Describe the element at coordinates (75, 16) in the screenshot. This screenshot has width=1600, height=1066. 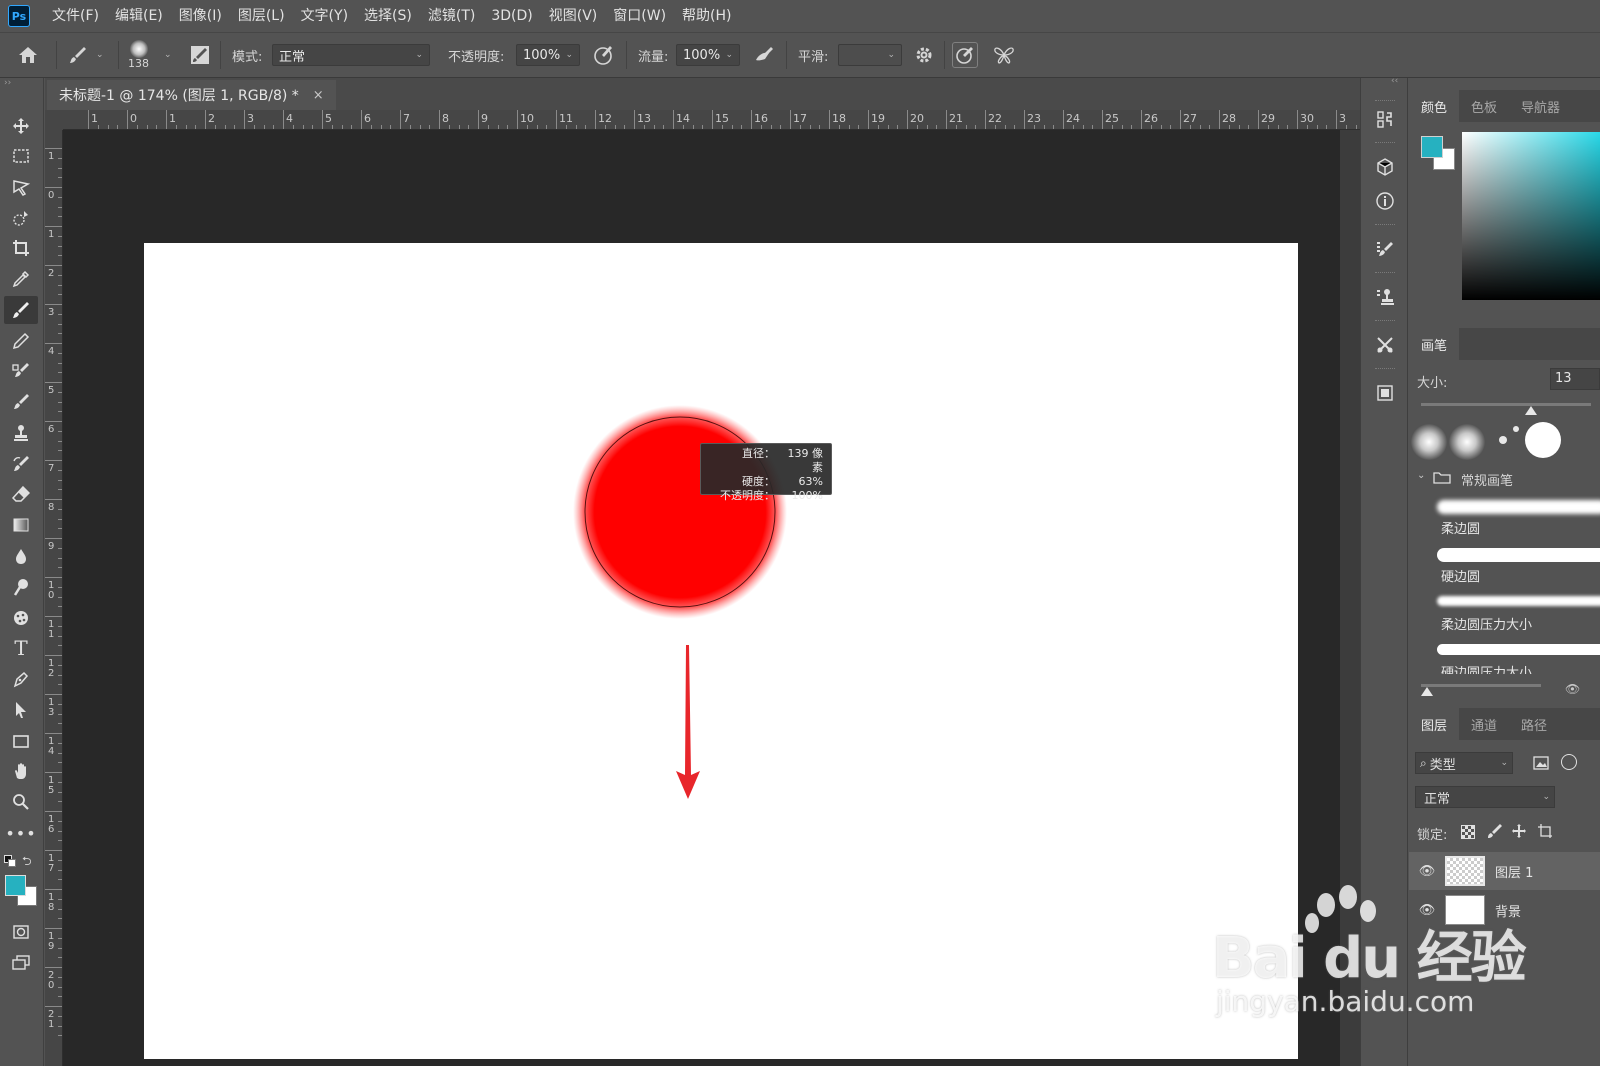
I see `menu-file: 文件(F)` at that location.